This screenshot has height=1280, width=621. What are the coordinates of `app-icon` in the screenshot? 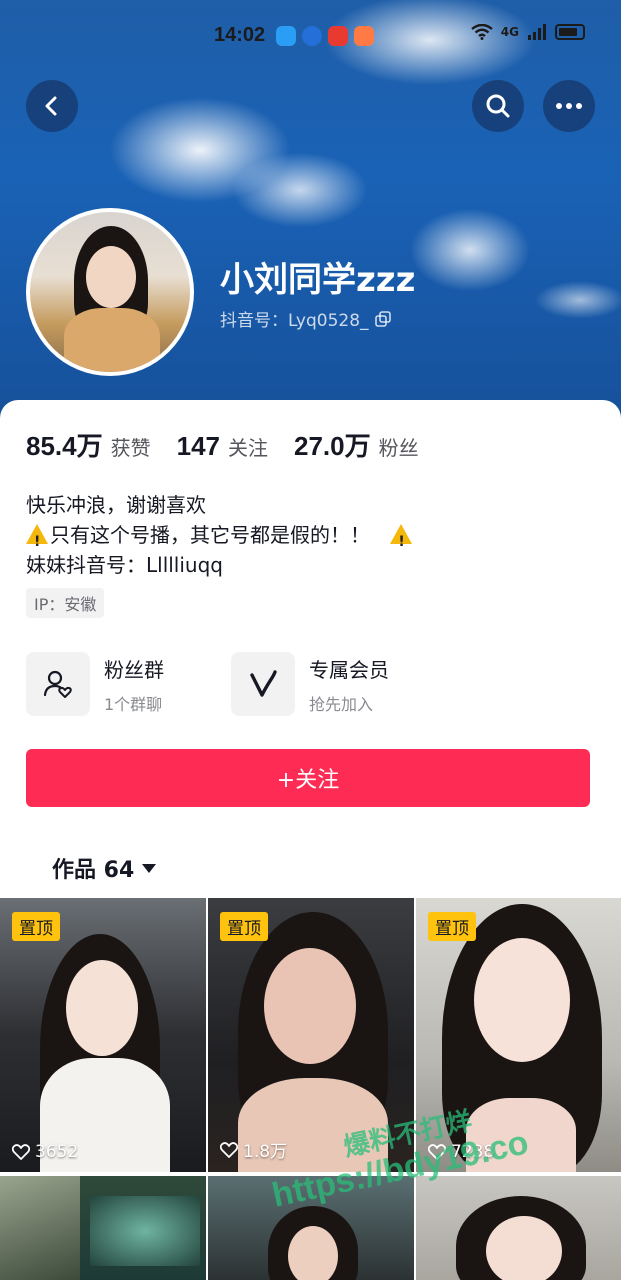 It's located at (338, 36).